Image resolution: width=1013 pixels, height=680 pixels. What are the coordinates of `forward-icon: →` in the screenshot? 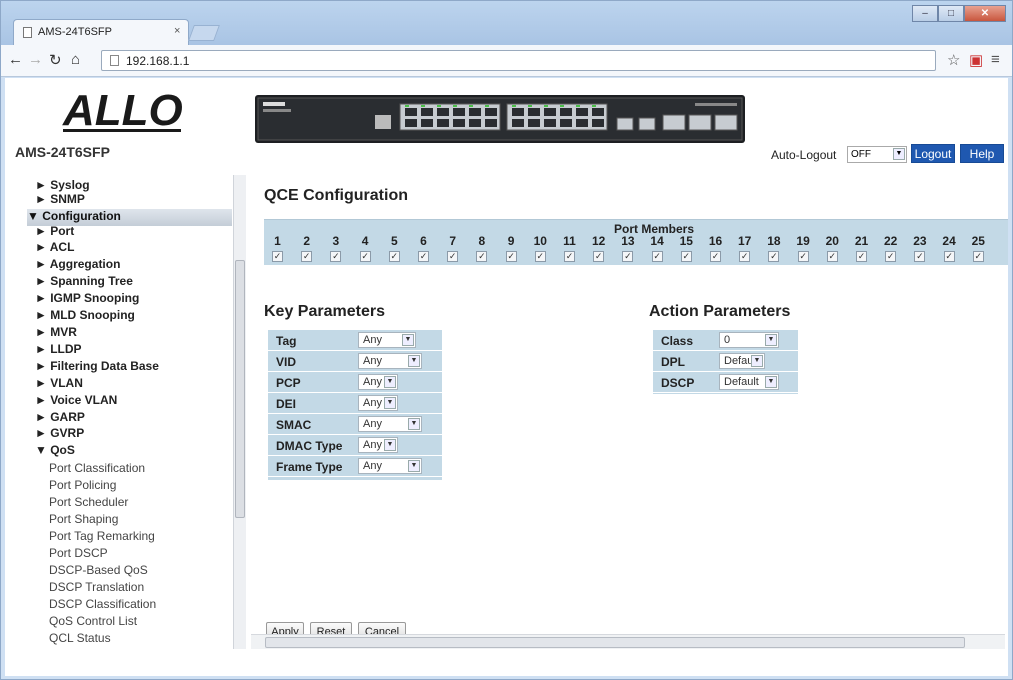 It's located at (35, 59).